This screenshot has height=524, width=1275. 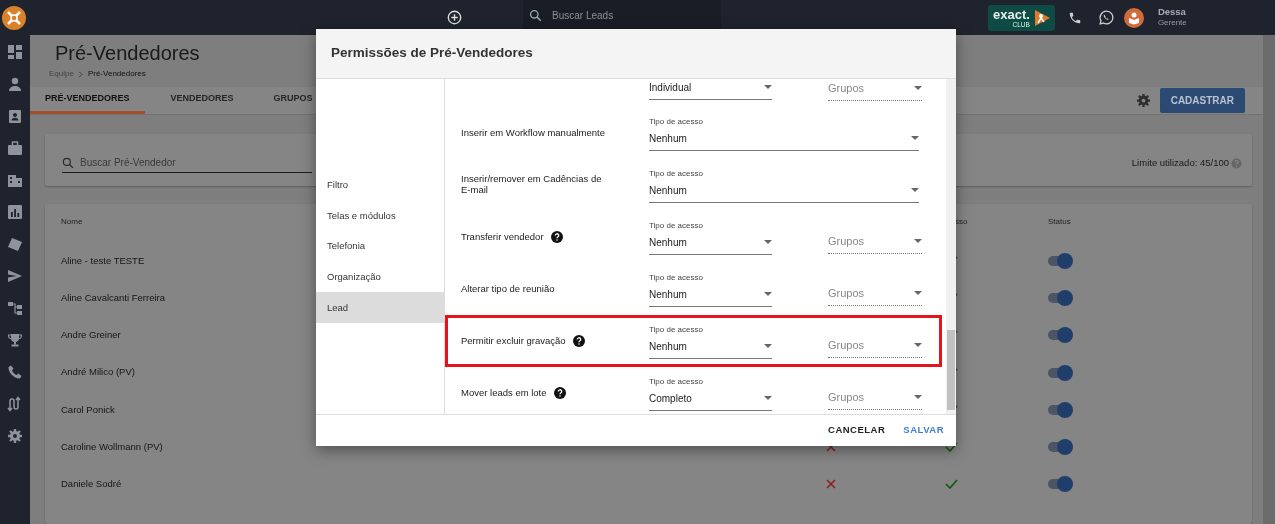 What do you see at coordinates (513, 341) in the screenshot?
I see `permission-label: Permitir excluir gravação` at bounding box center [513, 341].